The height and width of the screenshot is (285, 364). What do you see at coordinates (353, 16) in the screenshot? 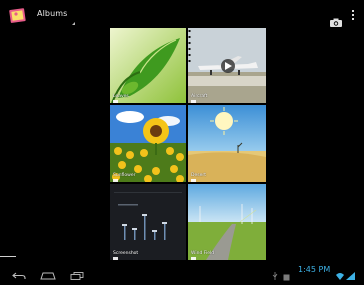
I see `overflow-menu-icon` at bounding box center [353, 16].